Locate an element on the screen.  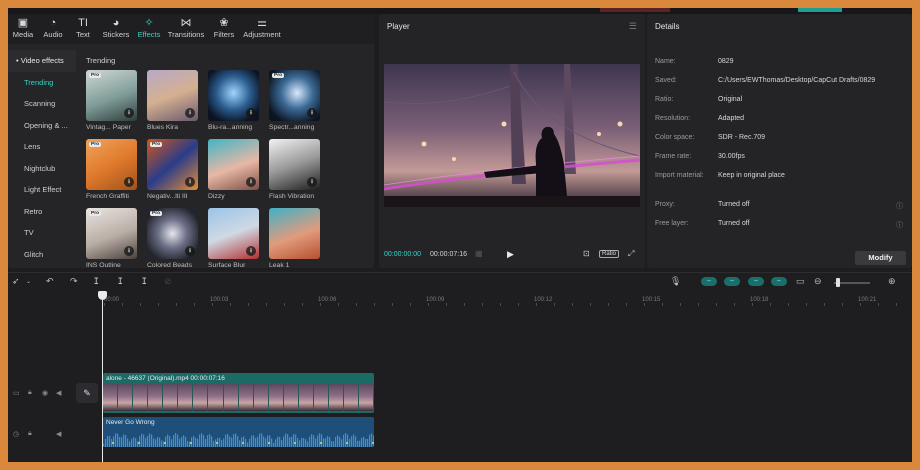
video-track-visibility-icon: ◉ is located at coordinates (45, 393).